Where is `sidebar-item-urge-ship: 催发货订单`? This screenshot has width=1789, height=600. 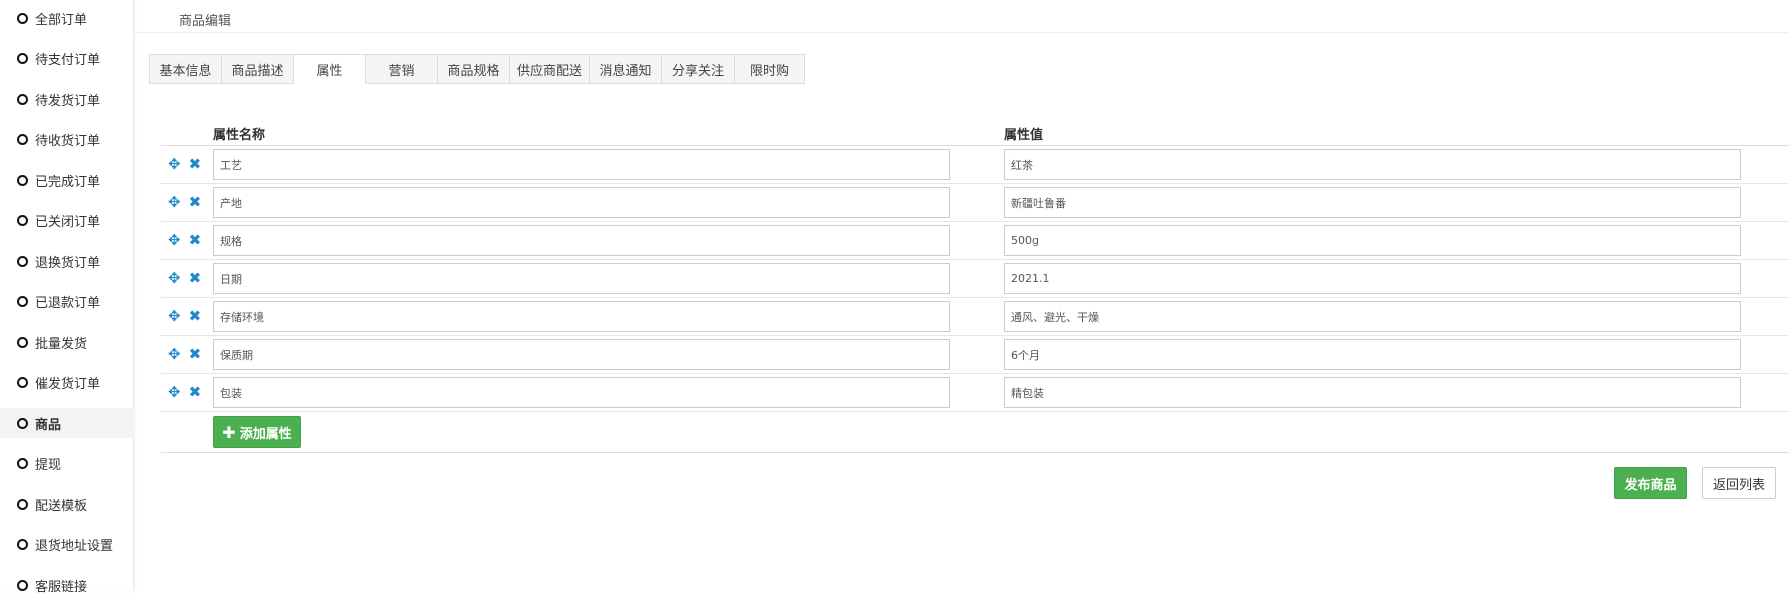
sidebar-item-urge-ship: 催发货订单 is located at coordinates (67, 382).